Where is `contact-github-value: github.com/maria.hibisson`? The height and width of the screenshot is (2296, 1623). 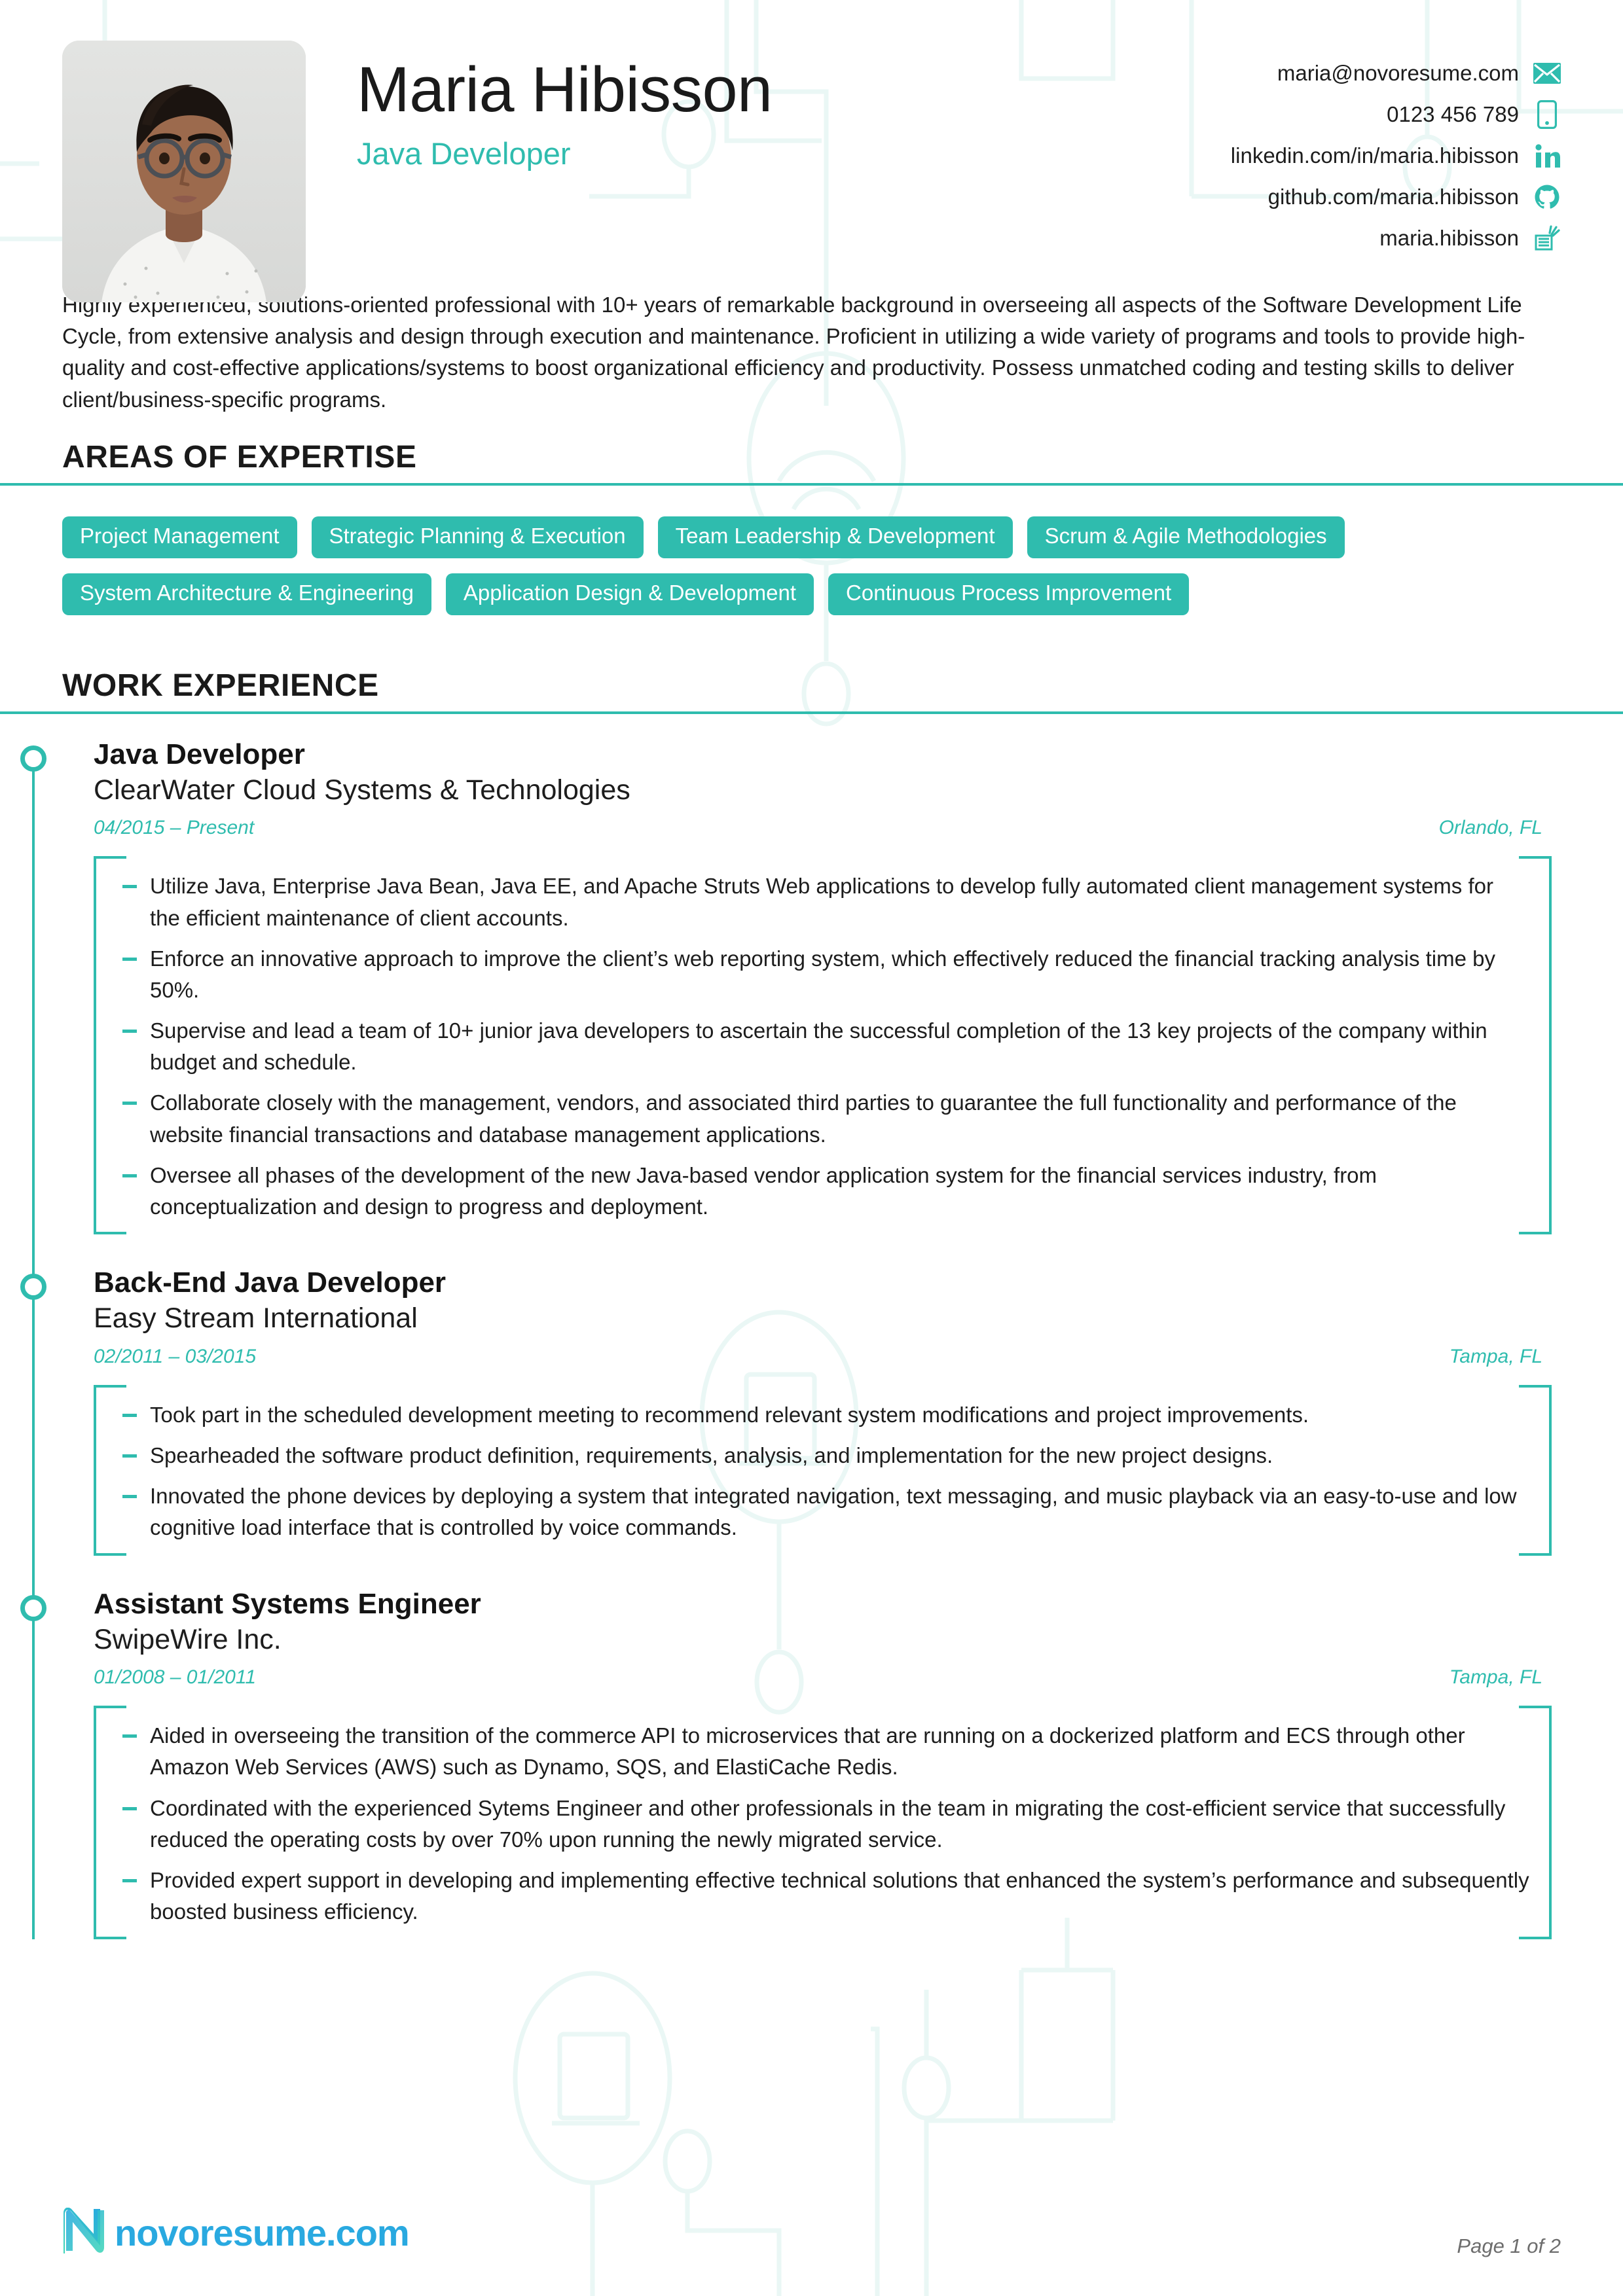
contact-github-value: github.com/maria.hibisson is located at coordinates (1393, 197).